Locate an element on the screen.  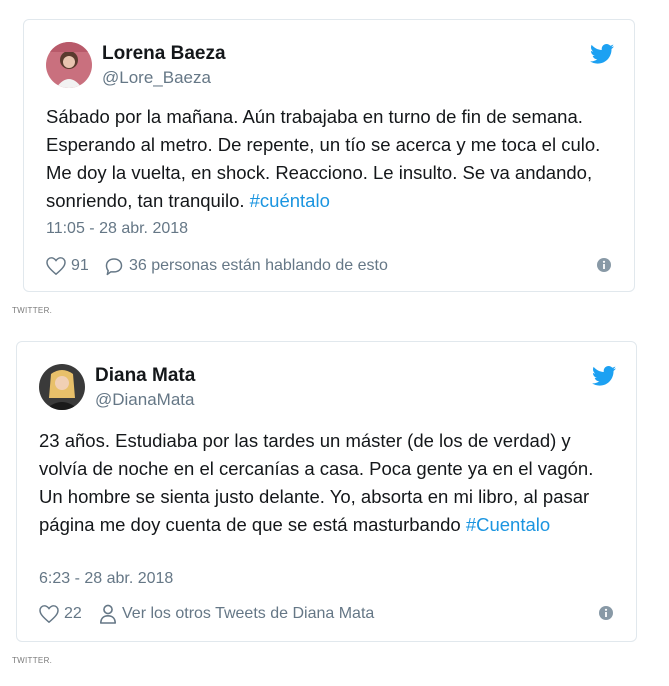
hashtag-link: #Cuentalo is located at coordinates (508, 524).